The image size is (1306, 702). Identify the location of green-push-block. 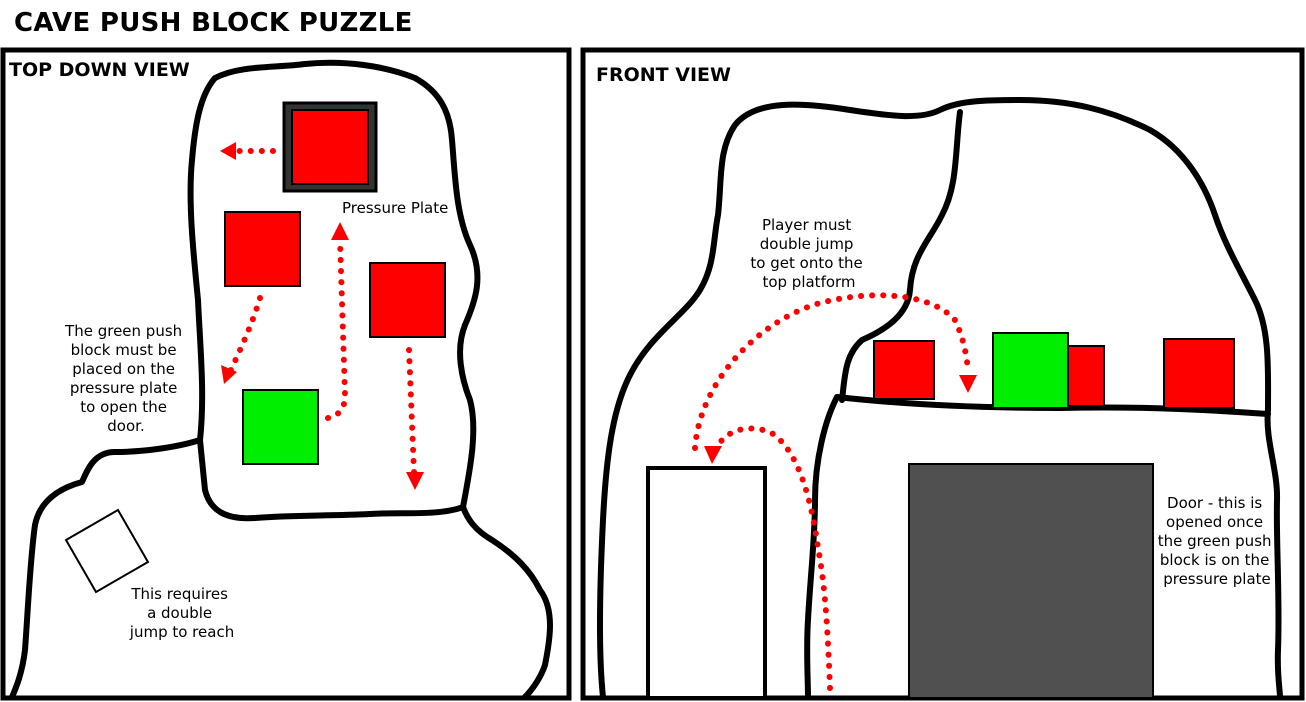
(280, 427).